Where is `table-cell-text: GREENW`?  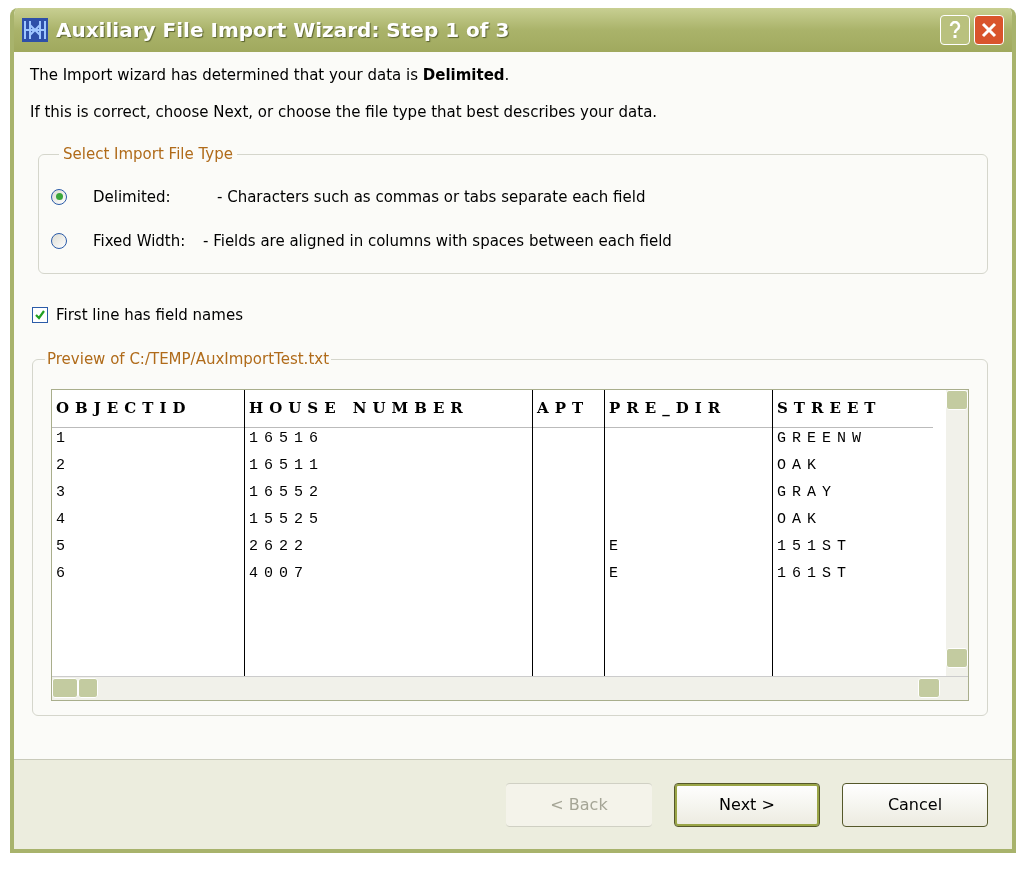
table-cell-text: GREENW is located at coordinates (822, 438).